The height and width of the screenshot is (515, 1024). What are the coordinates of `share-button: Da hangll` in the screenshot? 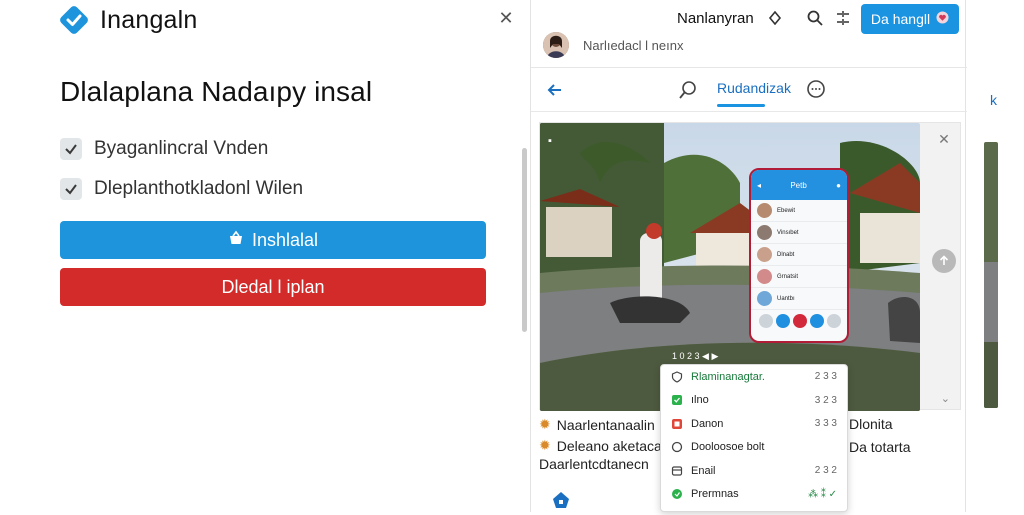 It's located at (910, 19).